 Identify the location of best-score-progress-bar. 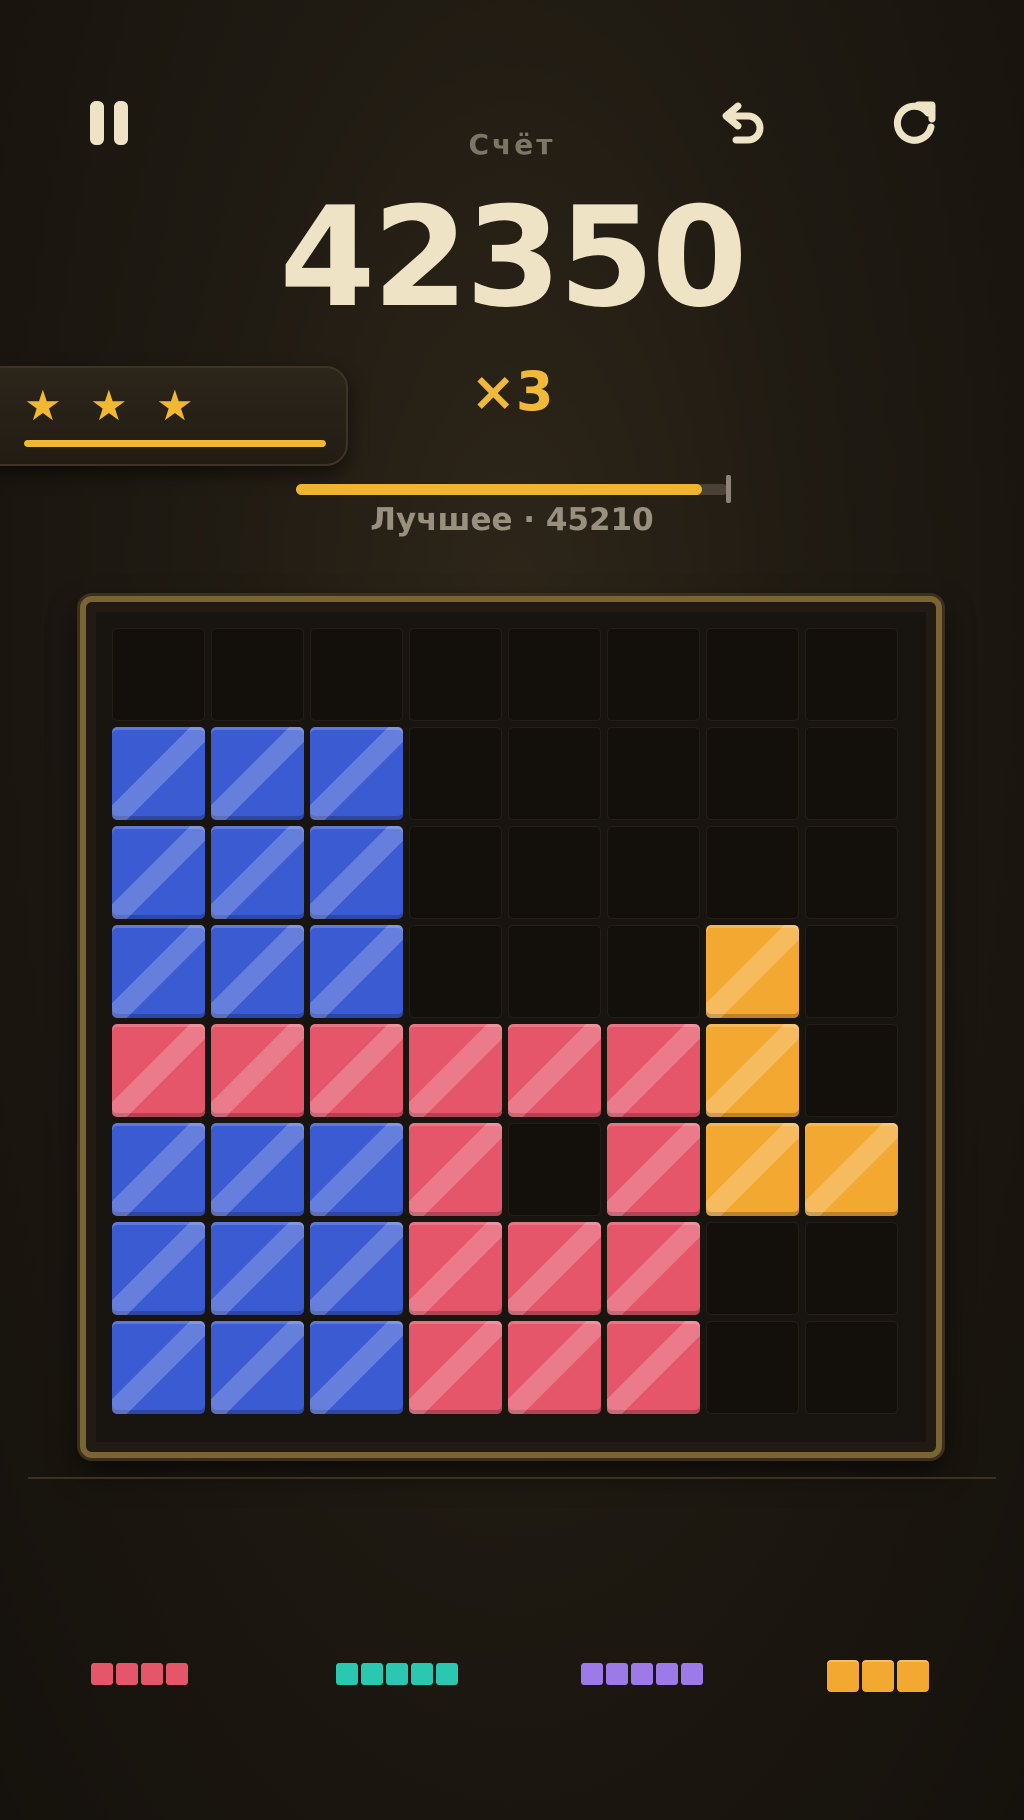
(512, 489).